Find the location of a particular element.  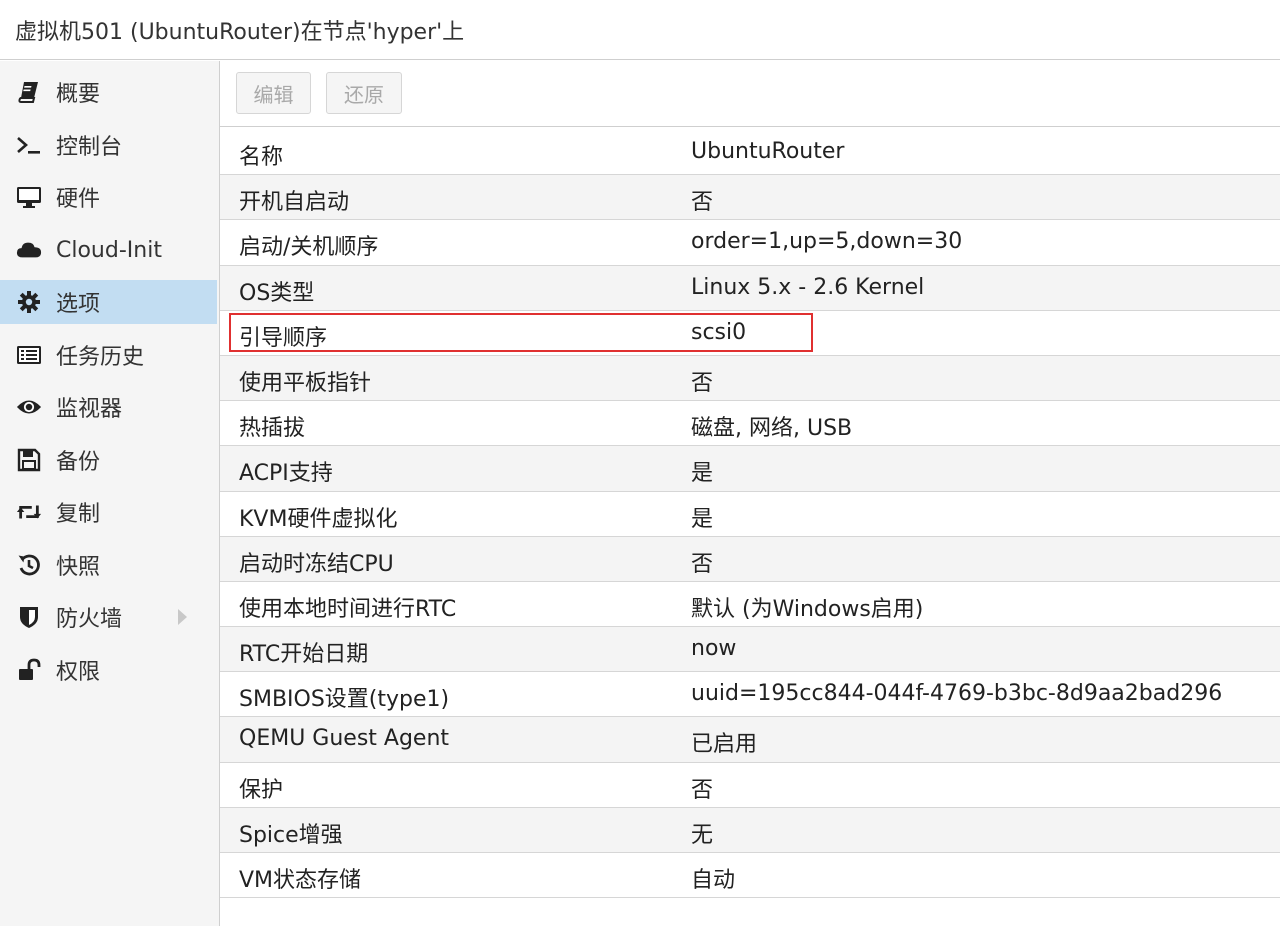

table-row: 热插拔 磁盘, 网络, USB is located at coordinates (750, 424).